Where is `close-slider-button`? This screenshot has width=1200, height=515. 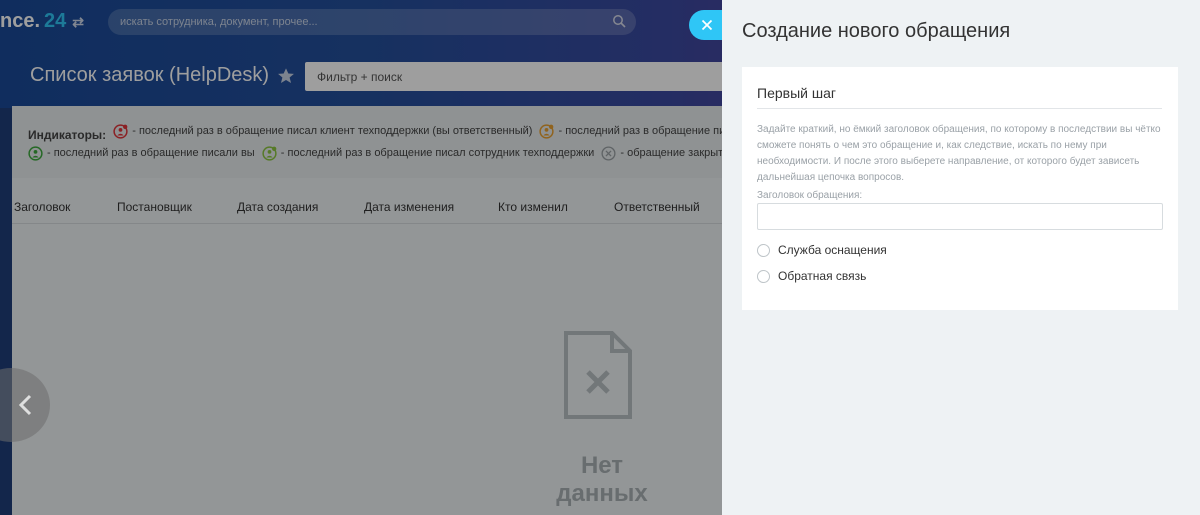
close-slider-button is located at coordinates (707, 25).